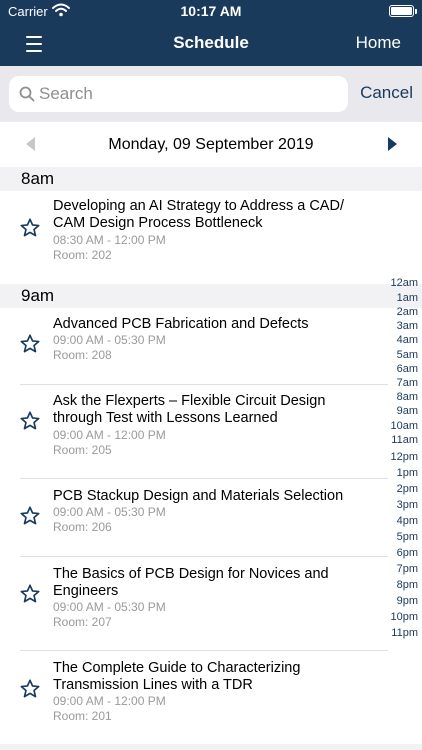 This screenshot has width=422, height=750. What do you see at coordinates (27, 94) in the screenshot?
I see `search-icon` at bounding box center [27, 94].